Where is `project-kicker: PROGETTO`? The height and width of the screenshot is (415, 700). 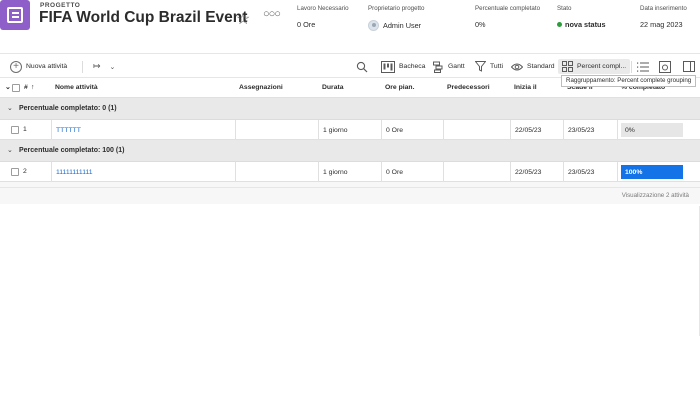
project-kicker: PROGETTO is located at coordinates (60, 5).